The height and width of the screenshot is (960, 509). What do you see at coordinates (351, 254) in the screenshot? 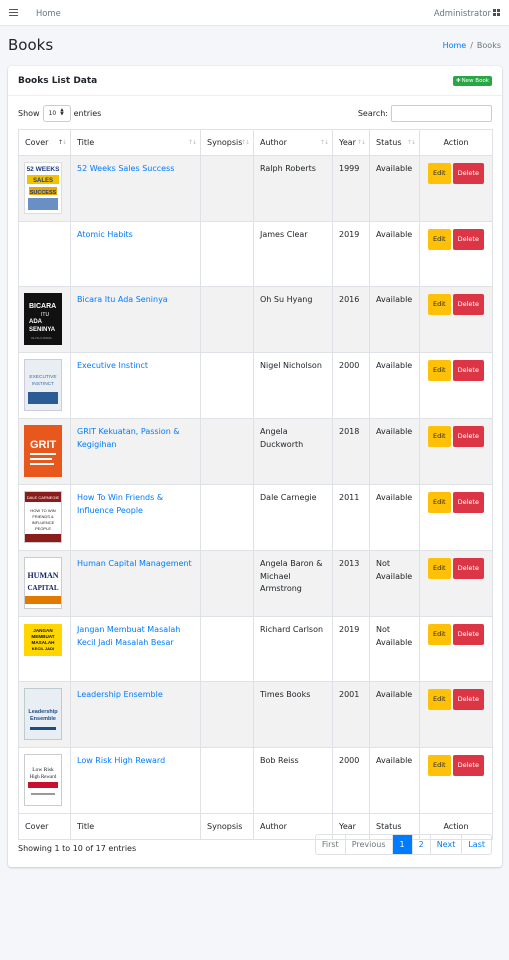
I see `year-cell: 2019` at bounding box center [351, 254].